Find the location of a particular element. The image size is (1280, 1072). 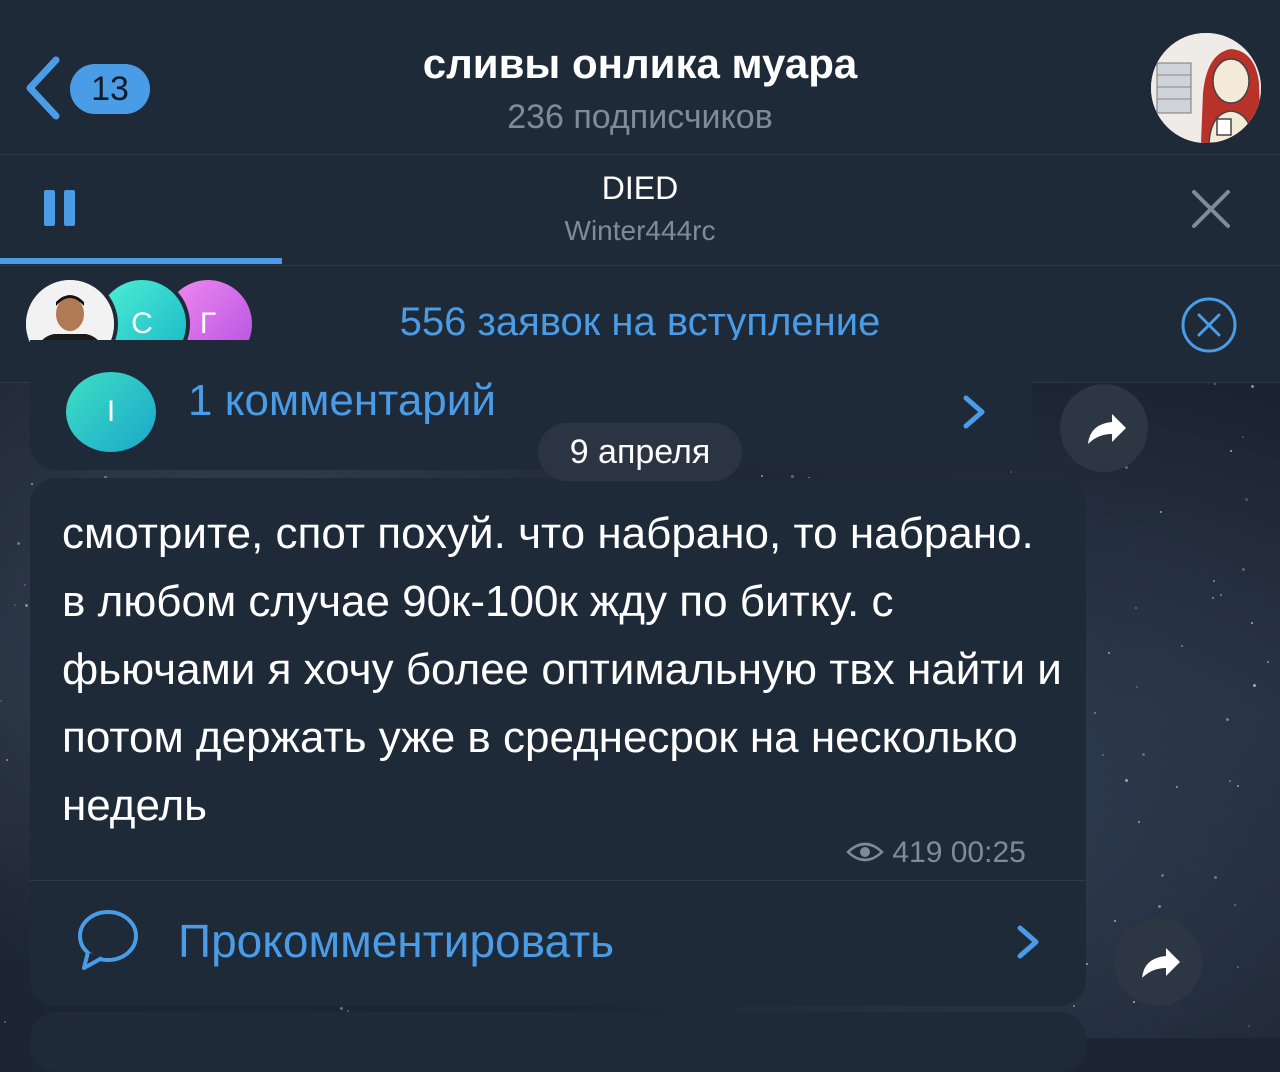

join-requests-text: 556 заявок на вступление is located at coordinates (640, 322).